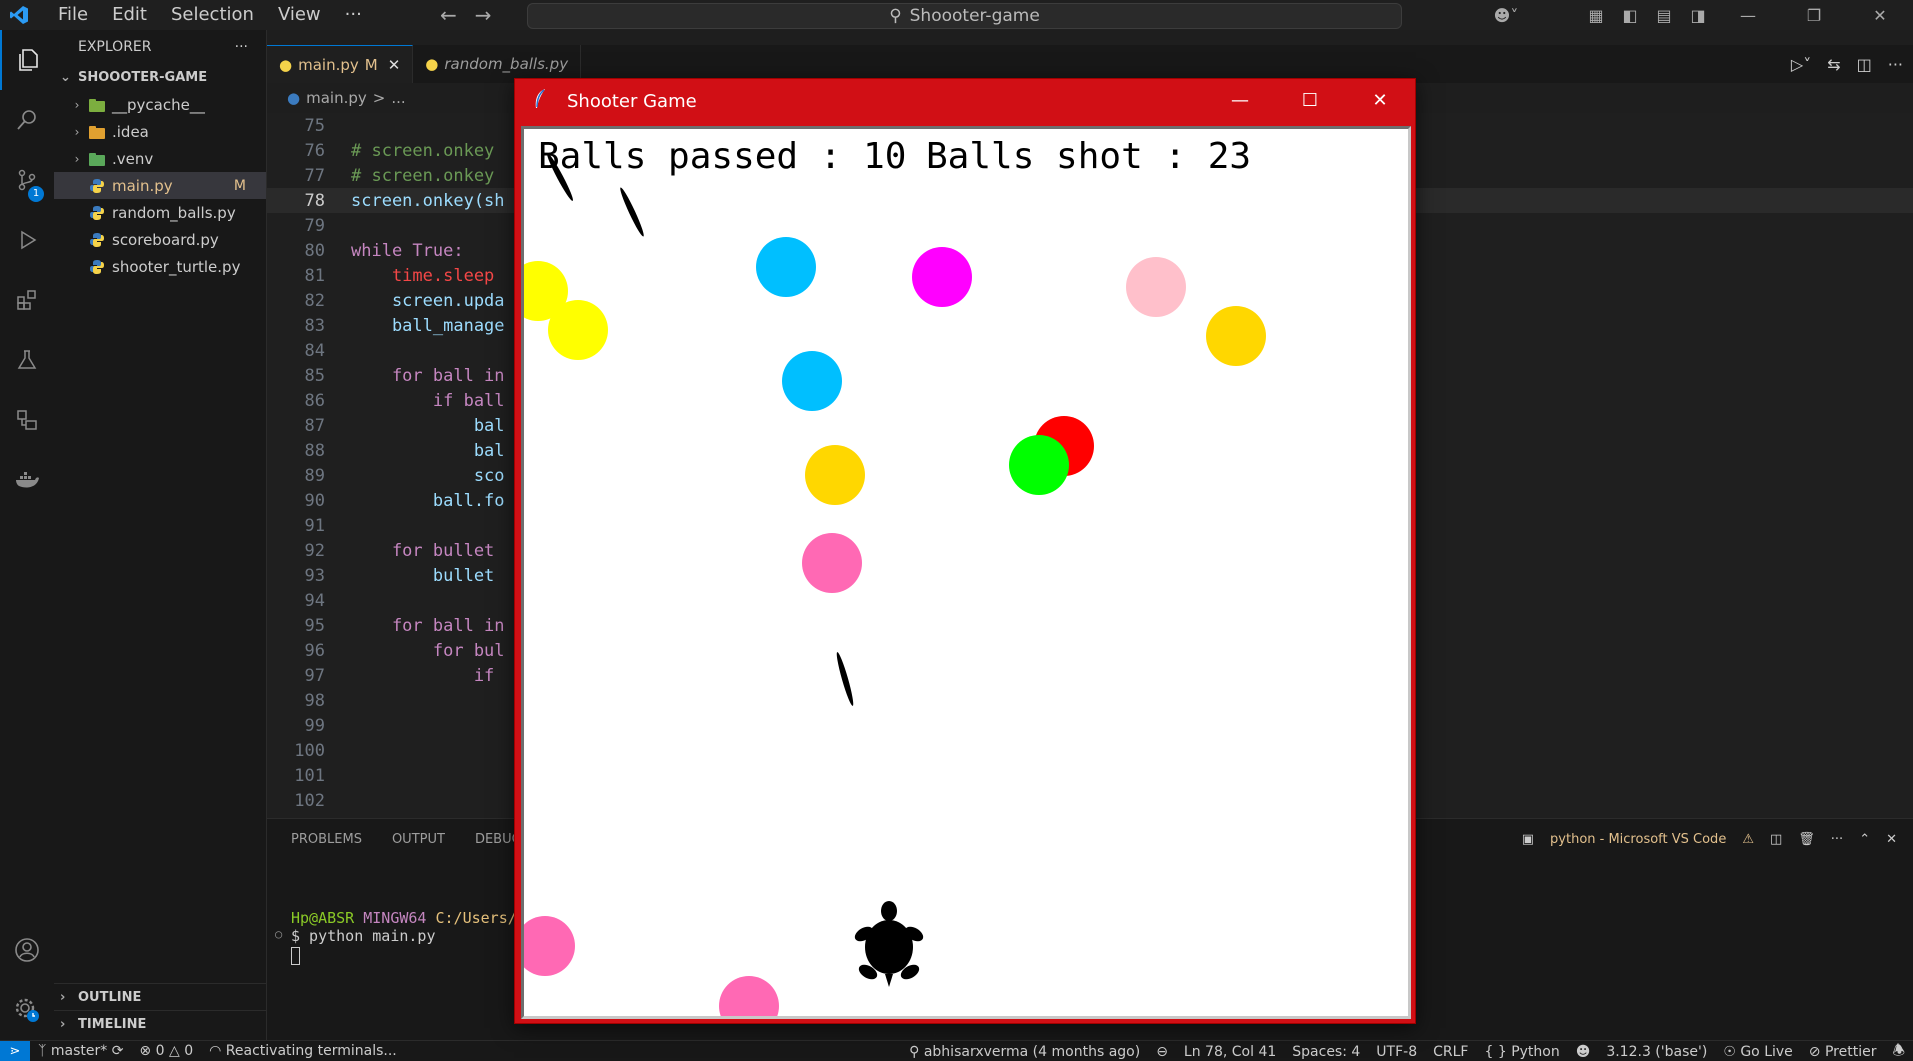  Describe the element at coordinates (27, 420) in the screenshot. I see `remote-explorer-icon` at that location.